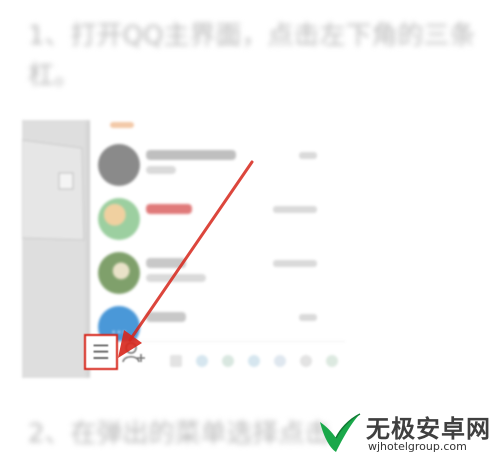 The image size is (500, 462). I want to click on add-contact-icon, so click(134, 352).